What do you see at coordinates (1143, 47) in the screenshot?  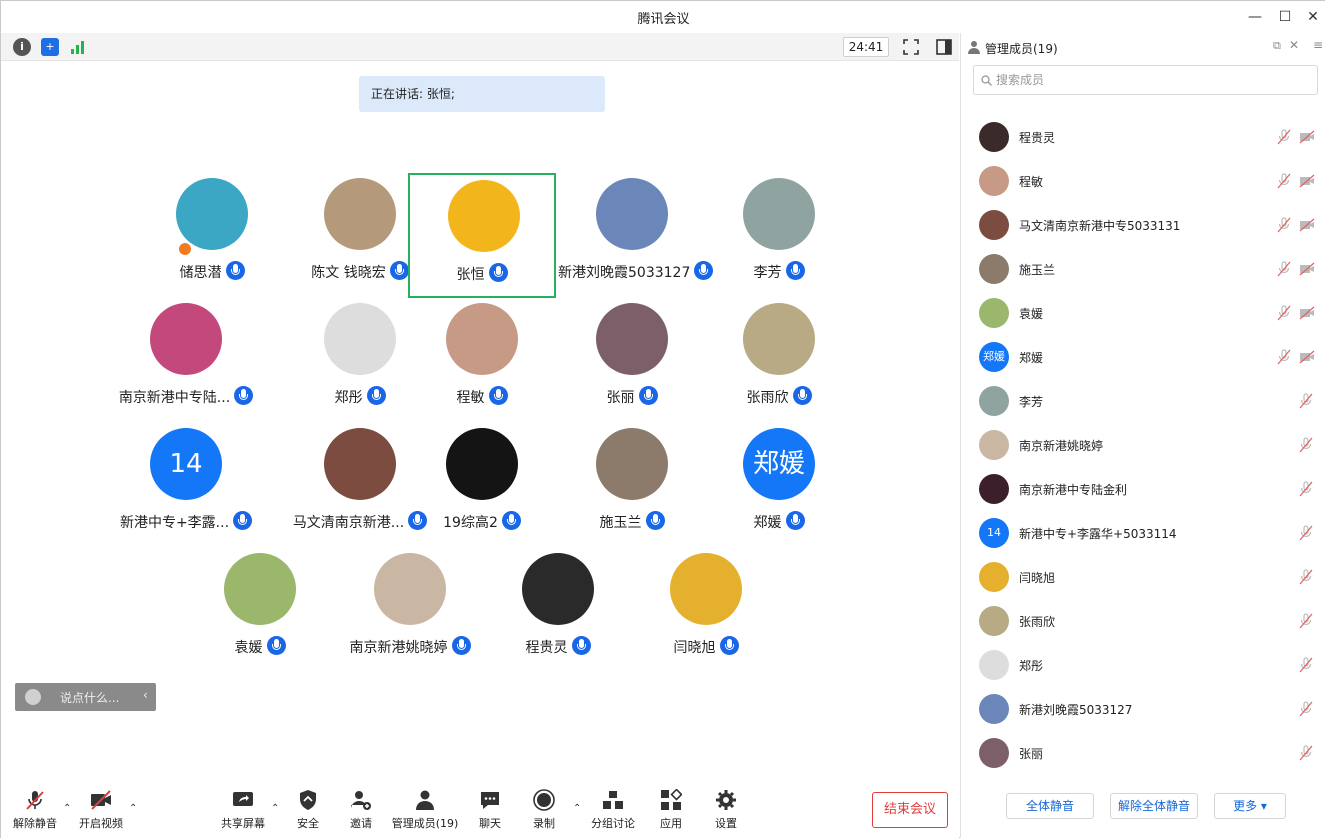 I see `members-panel-header: 管理成员(19) ⧉ ✕ ≡` at bounding box center [1143, 47].